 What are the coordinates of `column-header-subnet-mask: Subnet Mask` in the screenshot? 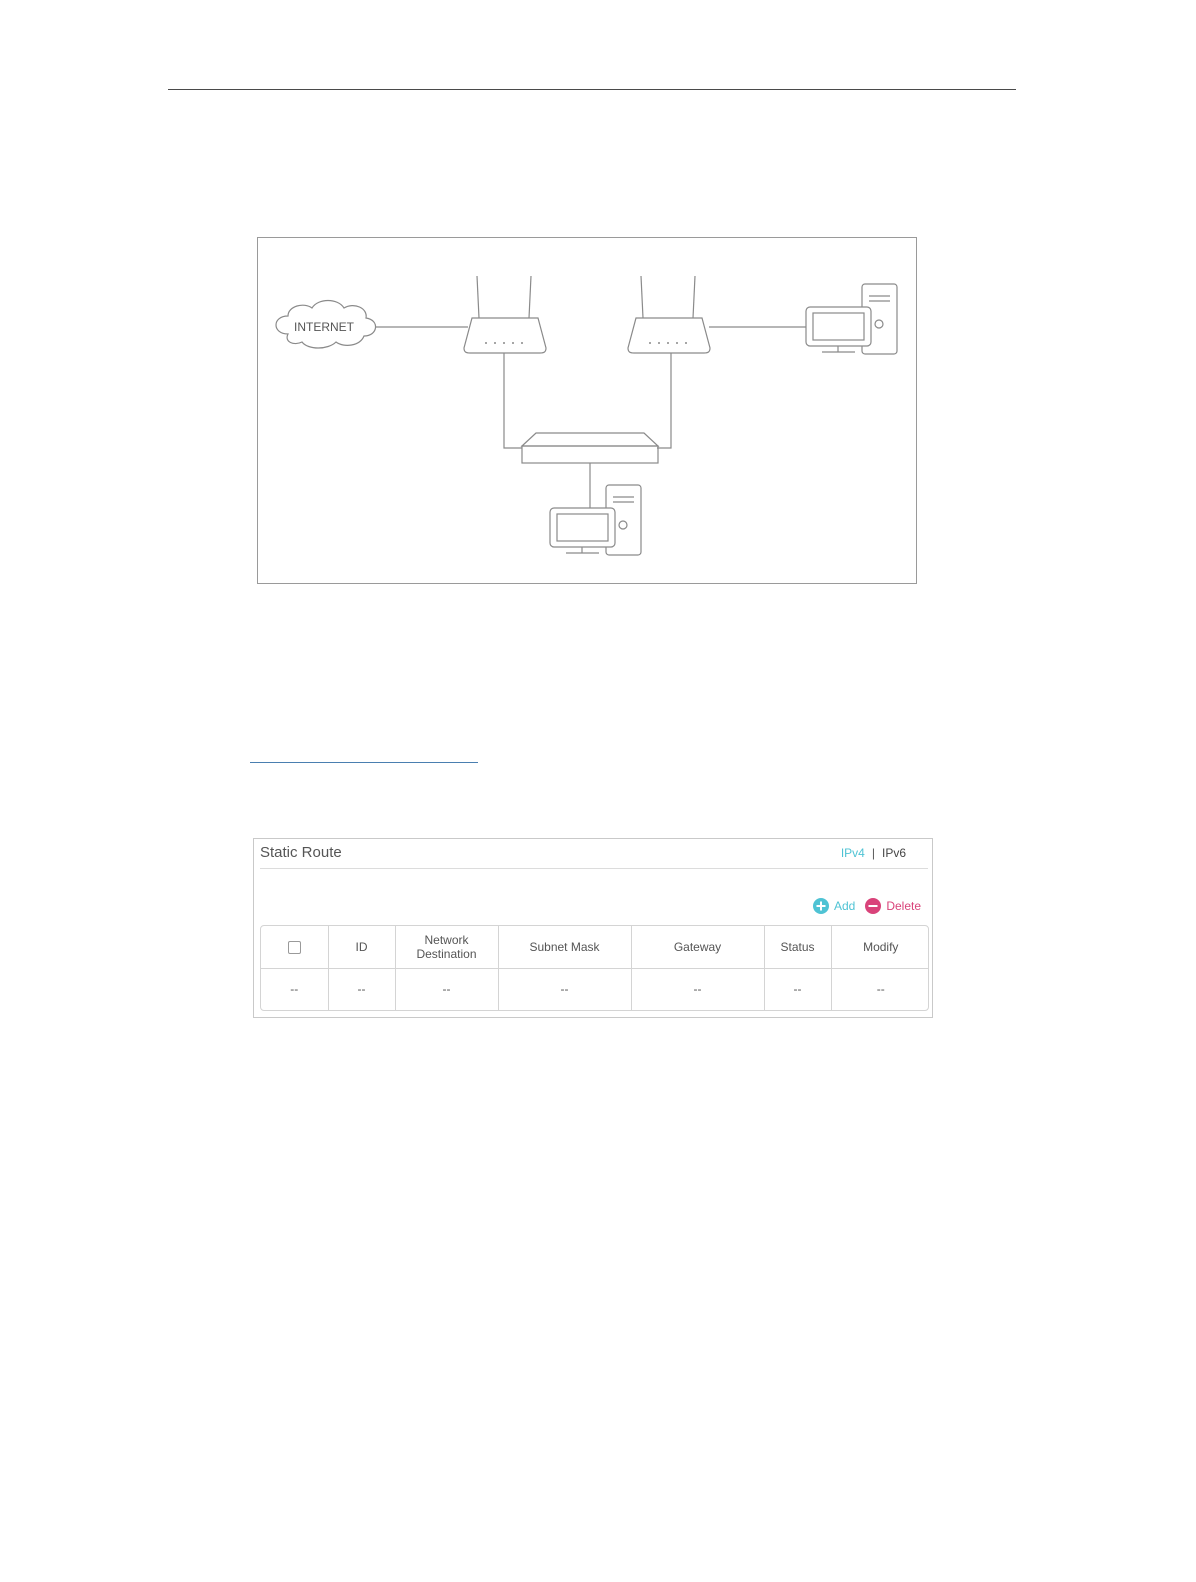 It's located at (565, 947).